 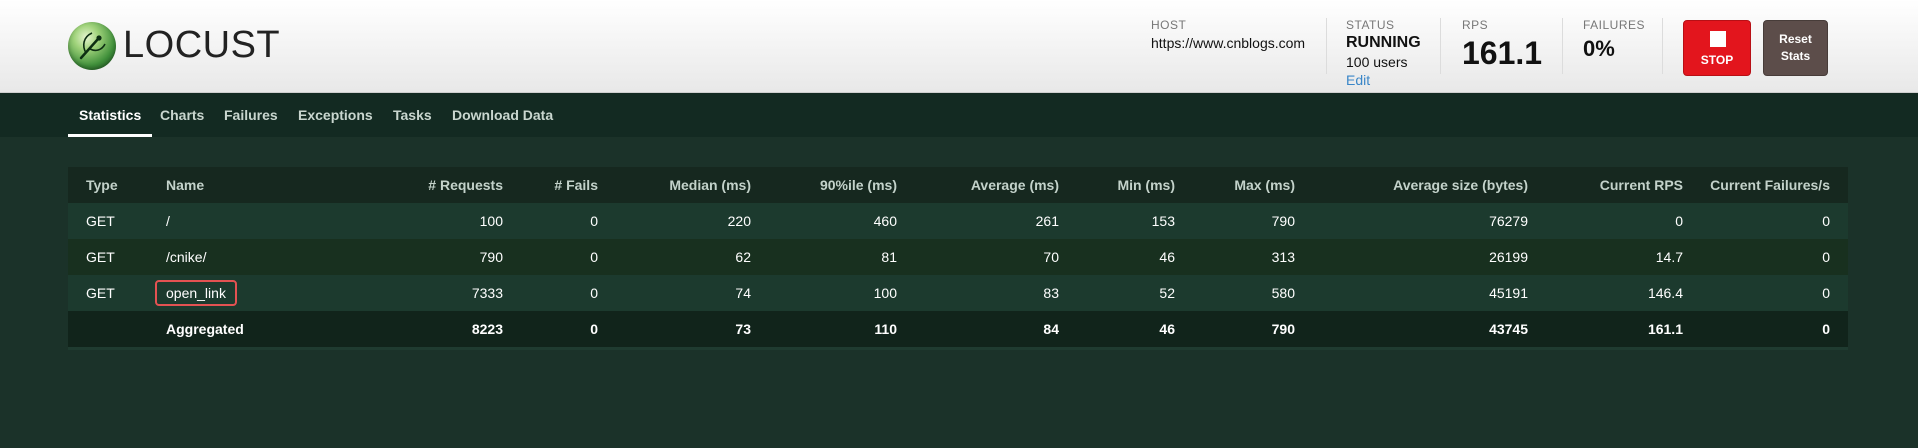 I want to click on host-label: HOST, so click(x=1169, y=25).